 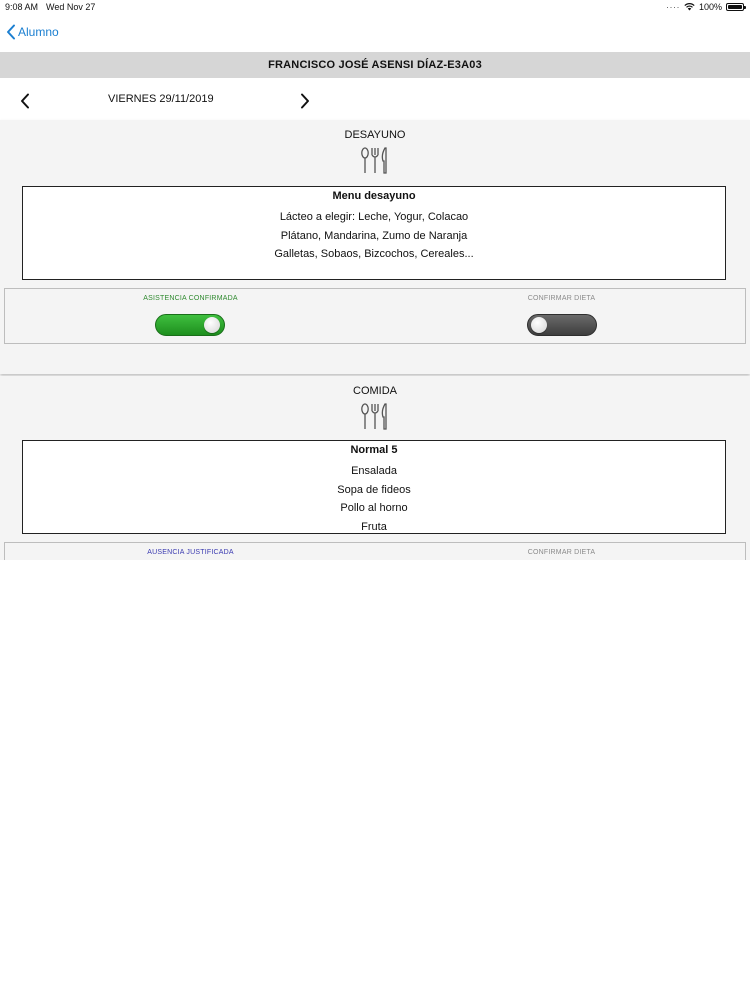 I want to click on status-date: Wed Nov 27, so click(x=71, y=7).